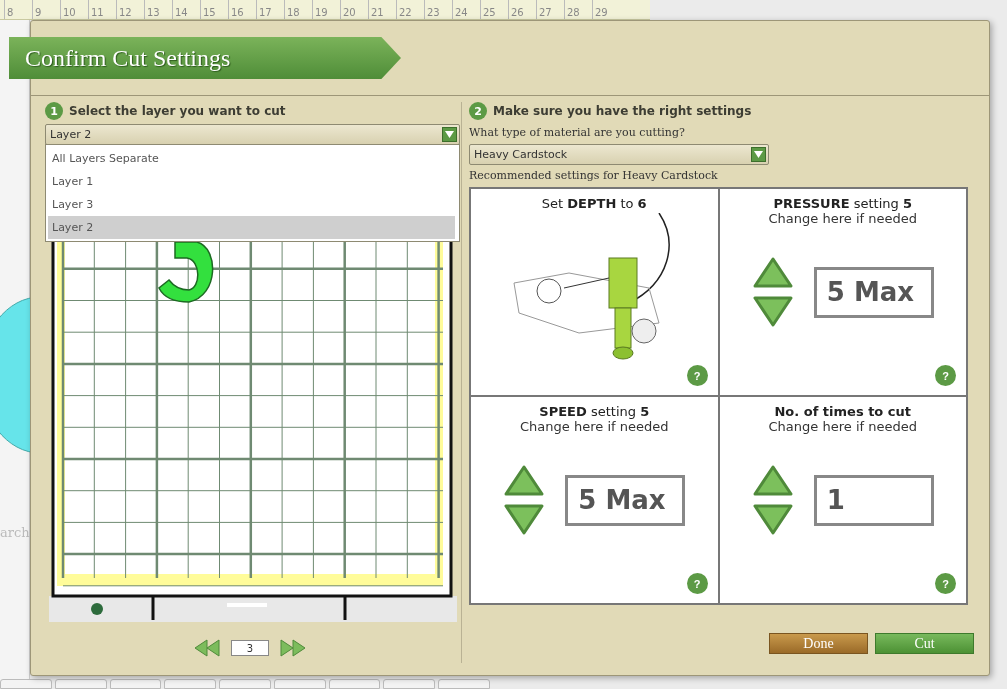 Image resolution: width=1007 pixels, height=689 pixels. I want to click on value-field: 1, so click(873, 500).